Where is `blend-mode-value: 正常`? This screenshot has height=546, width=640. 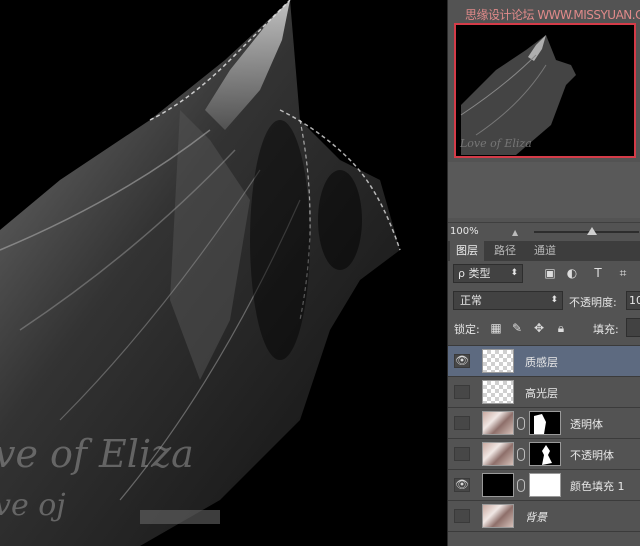
blend-mode-value: 正常 is located at coordinates (471, 300).